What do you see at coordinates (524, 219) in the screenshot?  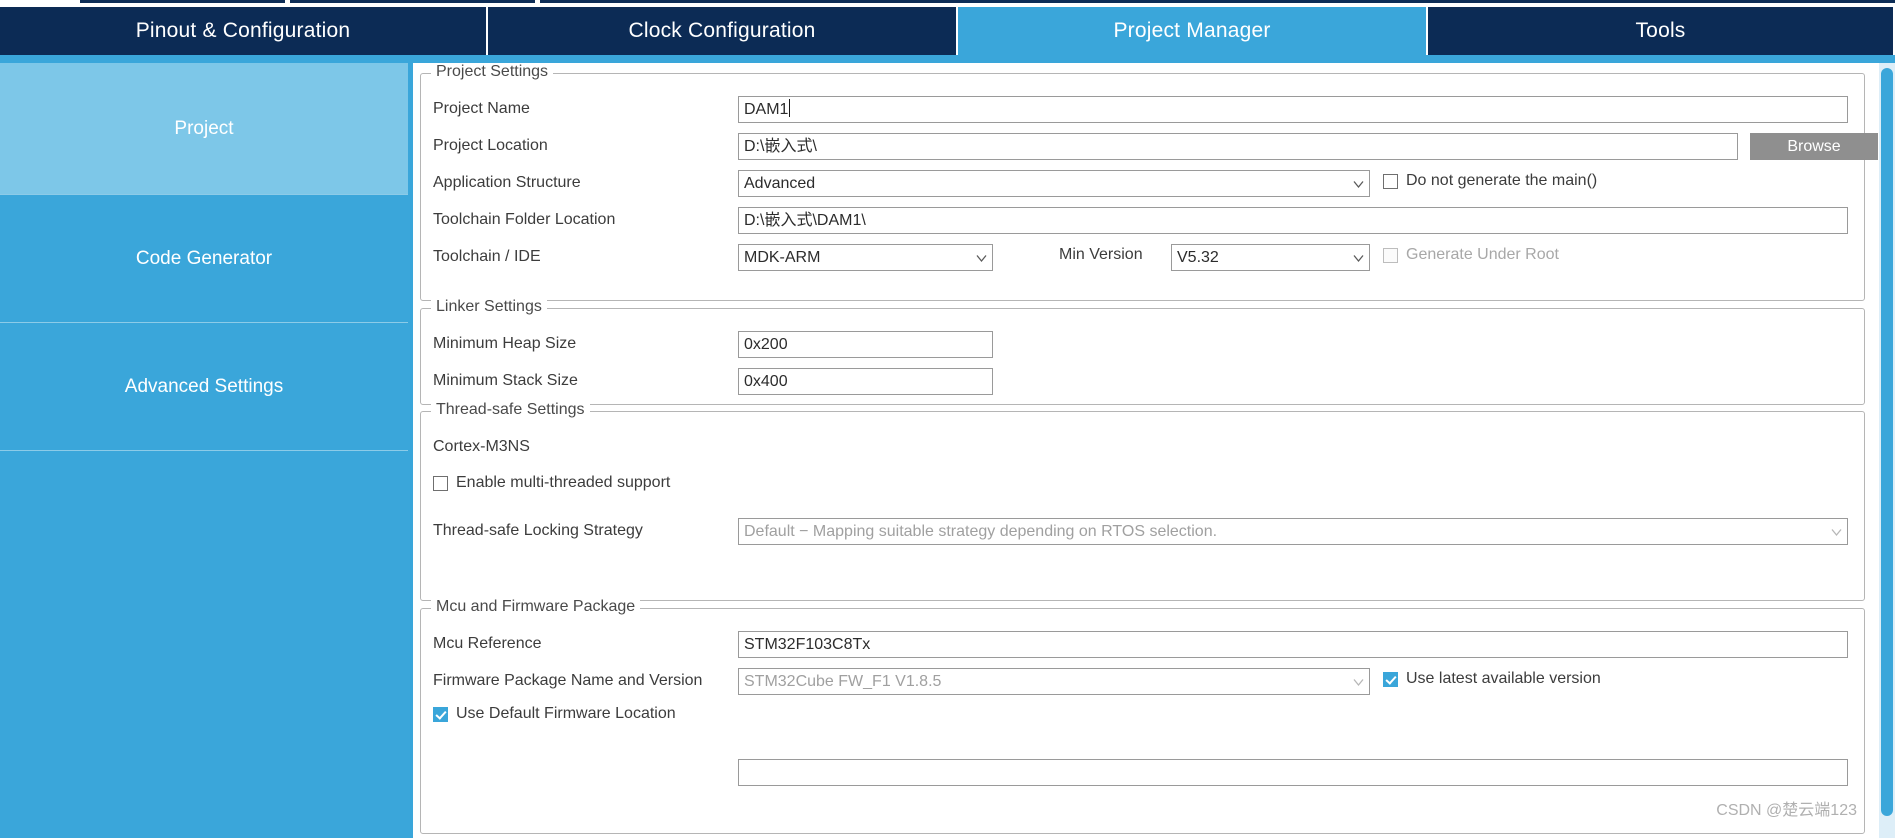 I see `label-toolchain-folder-location: Toolchain Folder Location` at bounding box center [524, 219].